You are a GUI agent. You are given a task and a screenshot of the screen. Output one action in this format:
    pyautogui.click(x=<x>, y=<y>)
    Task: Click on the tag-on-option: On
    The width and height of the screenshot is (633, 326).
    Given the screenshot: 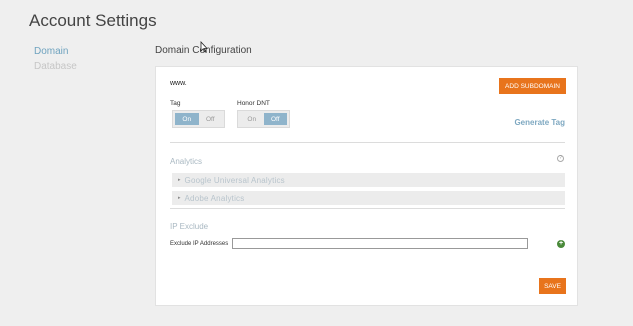 What is the action you would take?
    pyautogui.click(x=187, y=119)
    